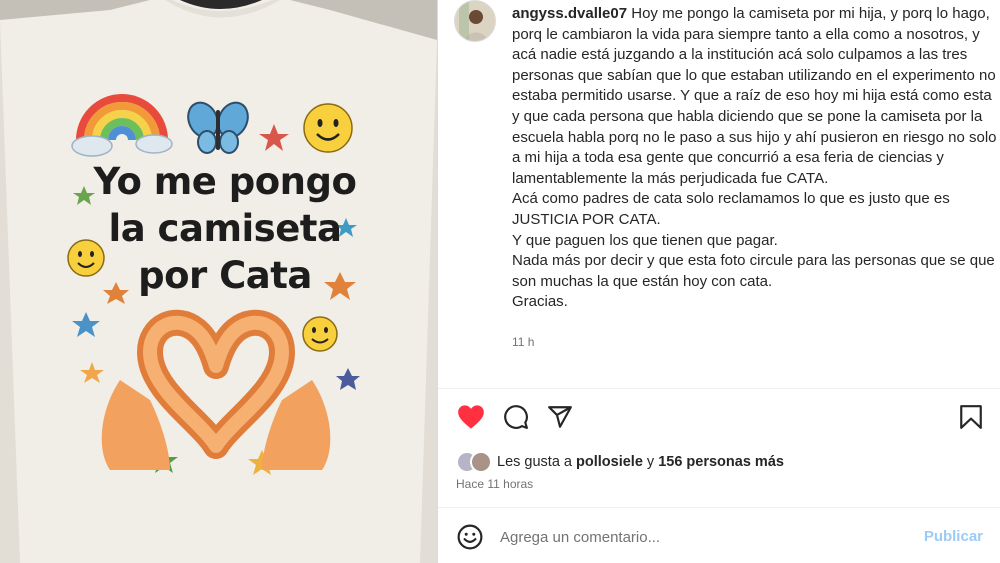 This screenshot has width=1000, height=563. I want to click on actions-separator, so click(719, 388).